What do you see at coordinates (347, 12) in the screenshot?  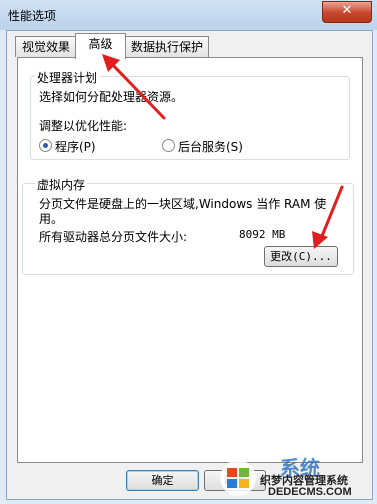 I see `close-button: ✕` at bounding box center [347, 12].